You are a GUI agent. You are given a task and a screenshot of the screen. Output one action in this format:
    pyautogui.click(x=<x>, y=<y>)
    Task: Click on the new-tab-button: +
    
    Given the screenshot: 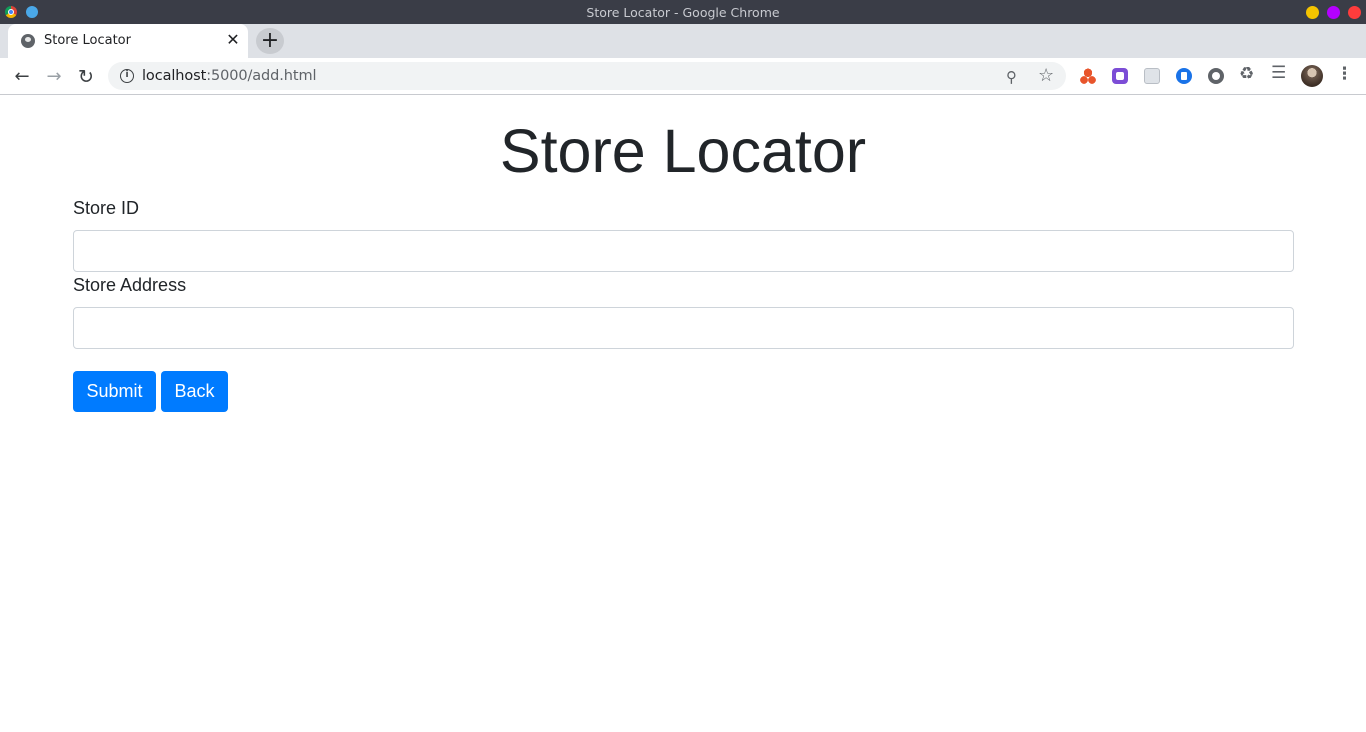 What is the action you would take?
    pyautogui.click(x=270, y=41)
    